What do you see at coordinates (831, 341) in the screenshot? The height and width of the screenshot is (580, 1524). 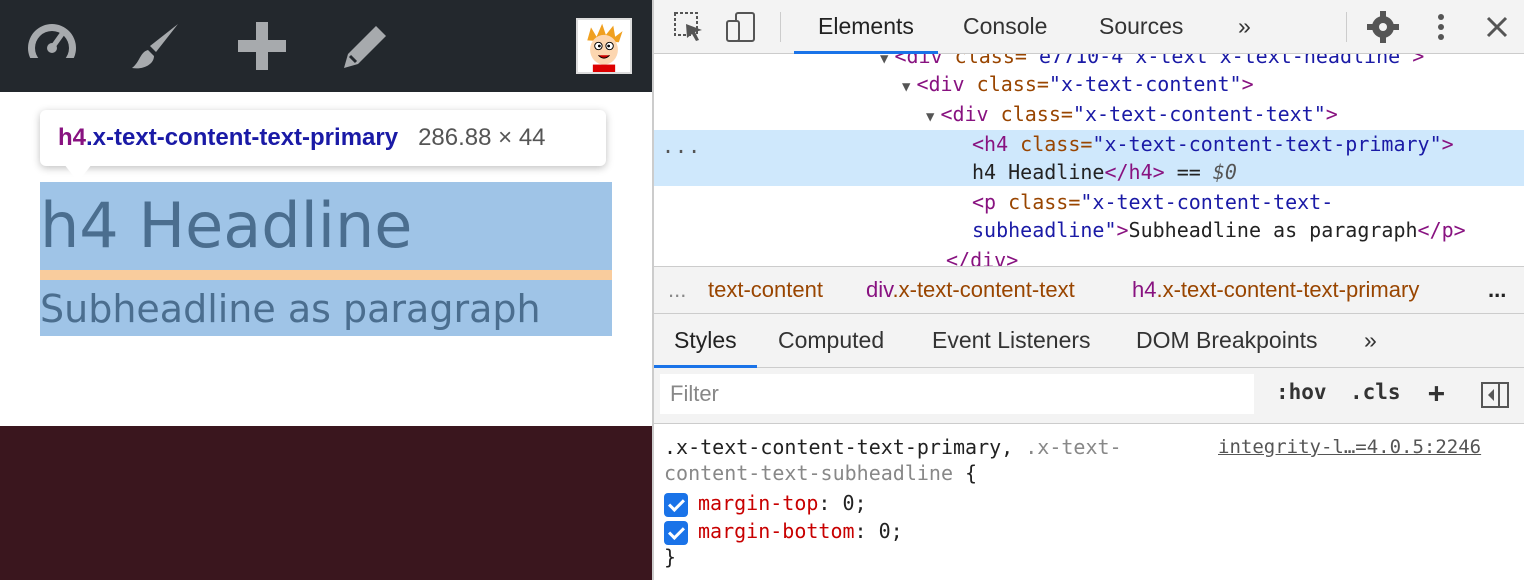 I see `tab-computed: Computed` at bounding box center [831, 341].